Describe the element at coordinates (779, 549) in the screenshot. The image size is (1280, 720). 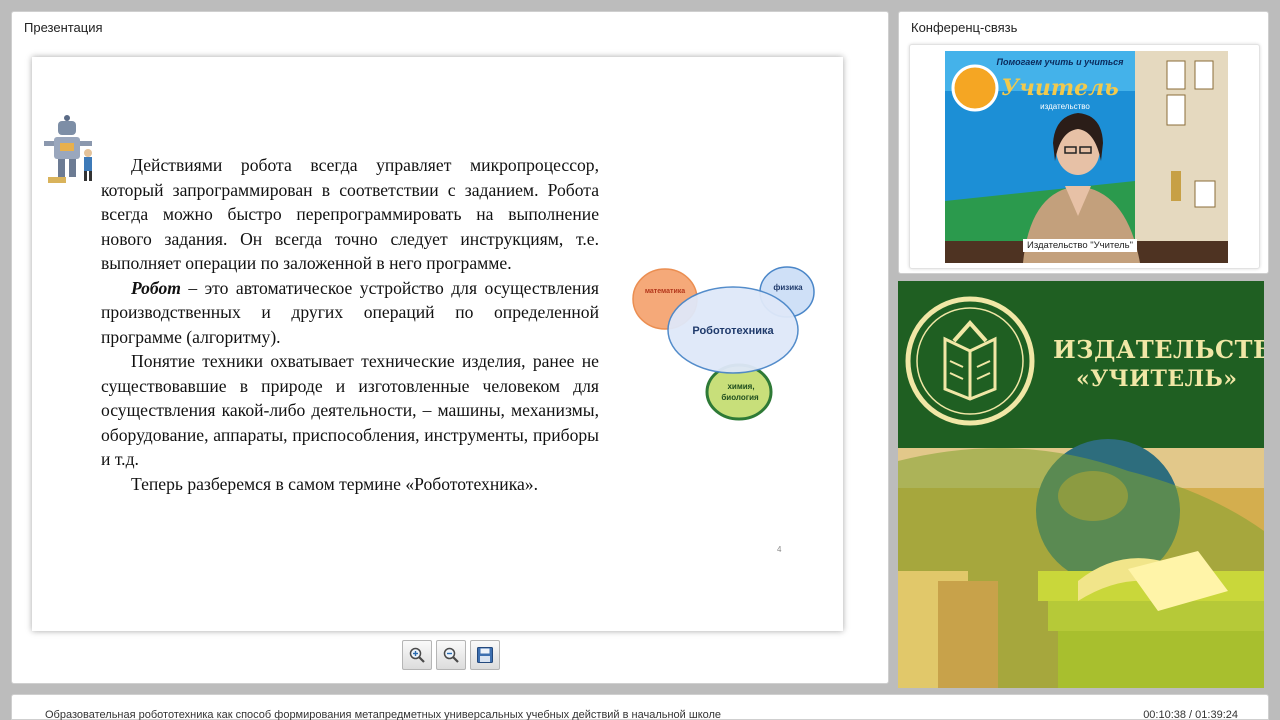
I see `slide-page-number: 4` at that location.